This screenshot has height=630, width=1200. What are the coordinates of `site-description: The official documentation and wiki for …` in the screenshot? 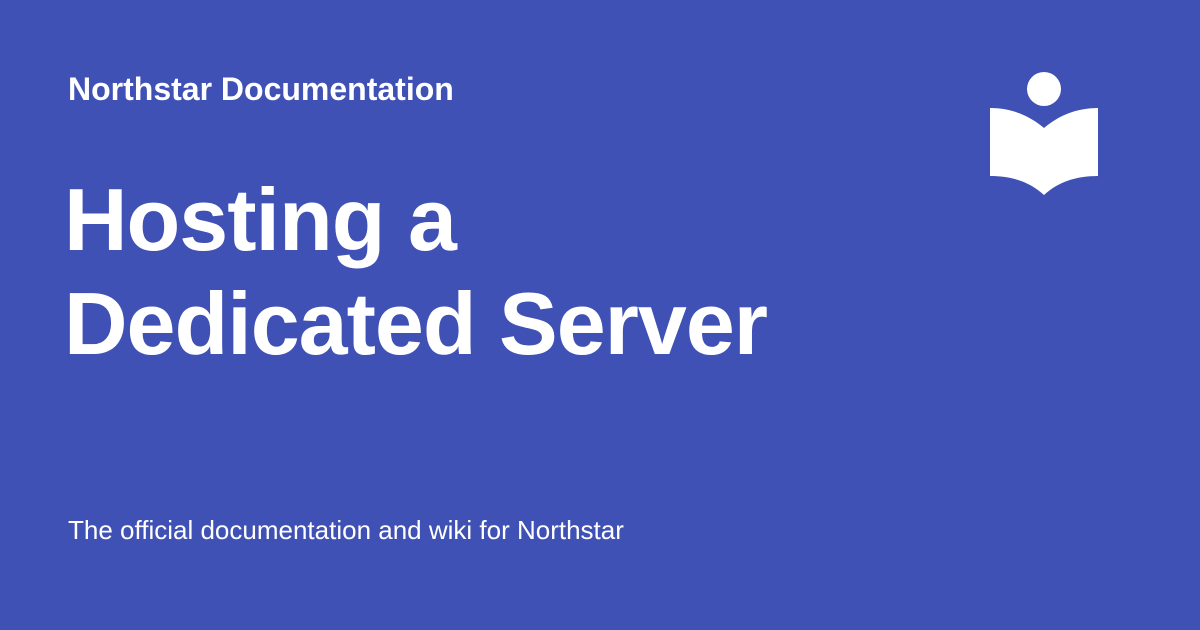 It's located at (346, 530).